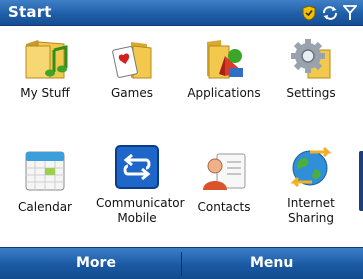 This screenshot has width=363, height=279. I want to click on app-applications: Applications, so click(224, 66).